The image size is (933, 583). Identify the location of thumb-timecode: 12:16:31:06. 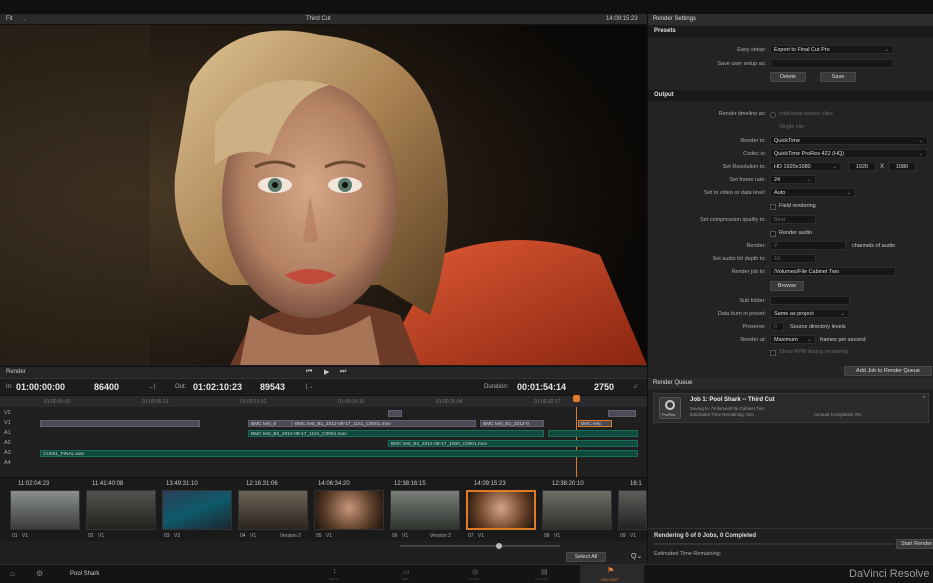
(262, 484).